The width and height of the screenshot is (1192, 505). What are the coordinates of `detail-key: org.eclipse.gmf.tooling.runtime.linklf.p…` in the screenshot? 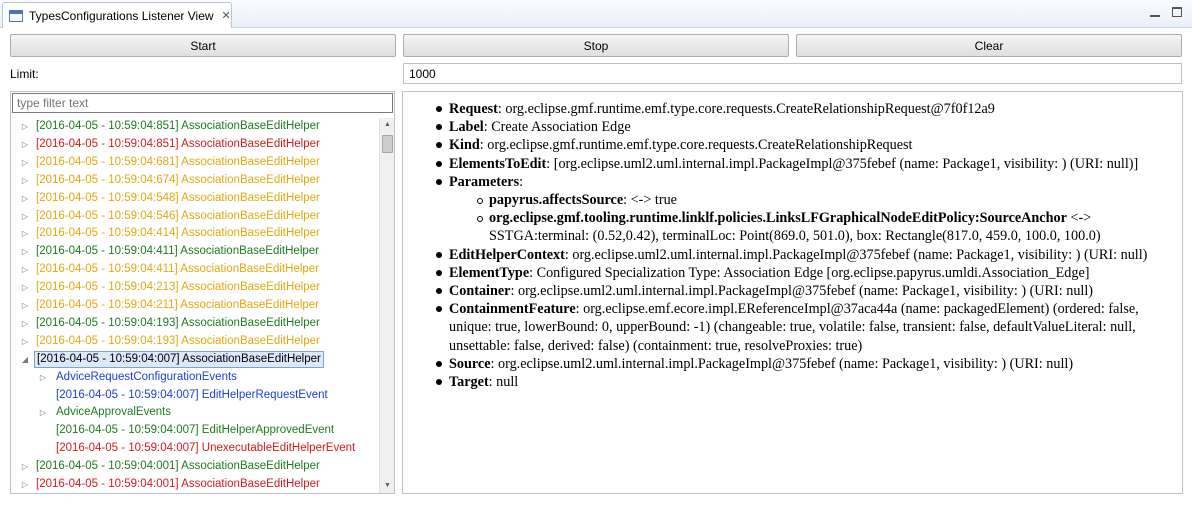 It's located at (778, 218).